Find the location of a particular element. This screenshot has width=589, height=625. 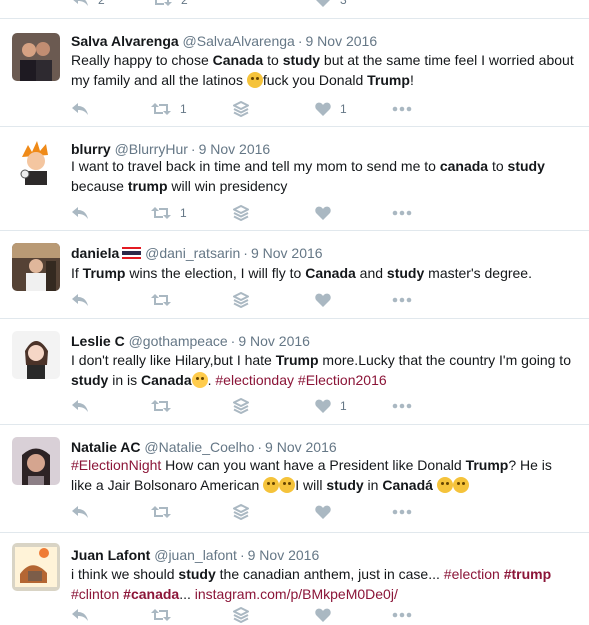

display-name: Juan Lafont is located at coordinates (110, 555).